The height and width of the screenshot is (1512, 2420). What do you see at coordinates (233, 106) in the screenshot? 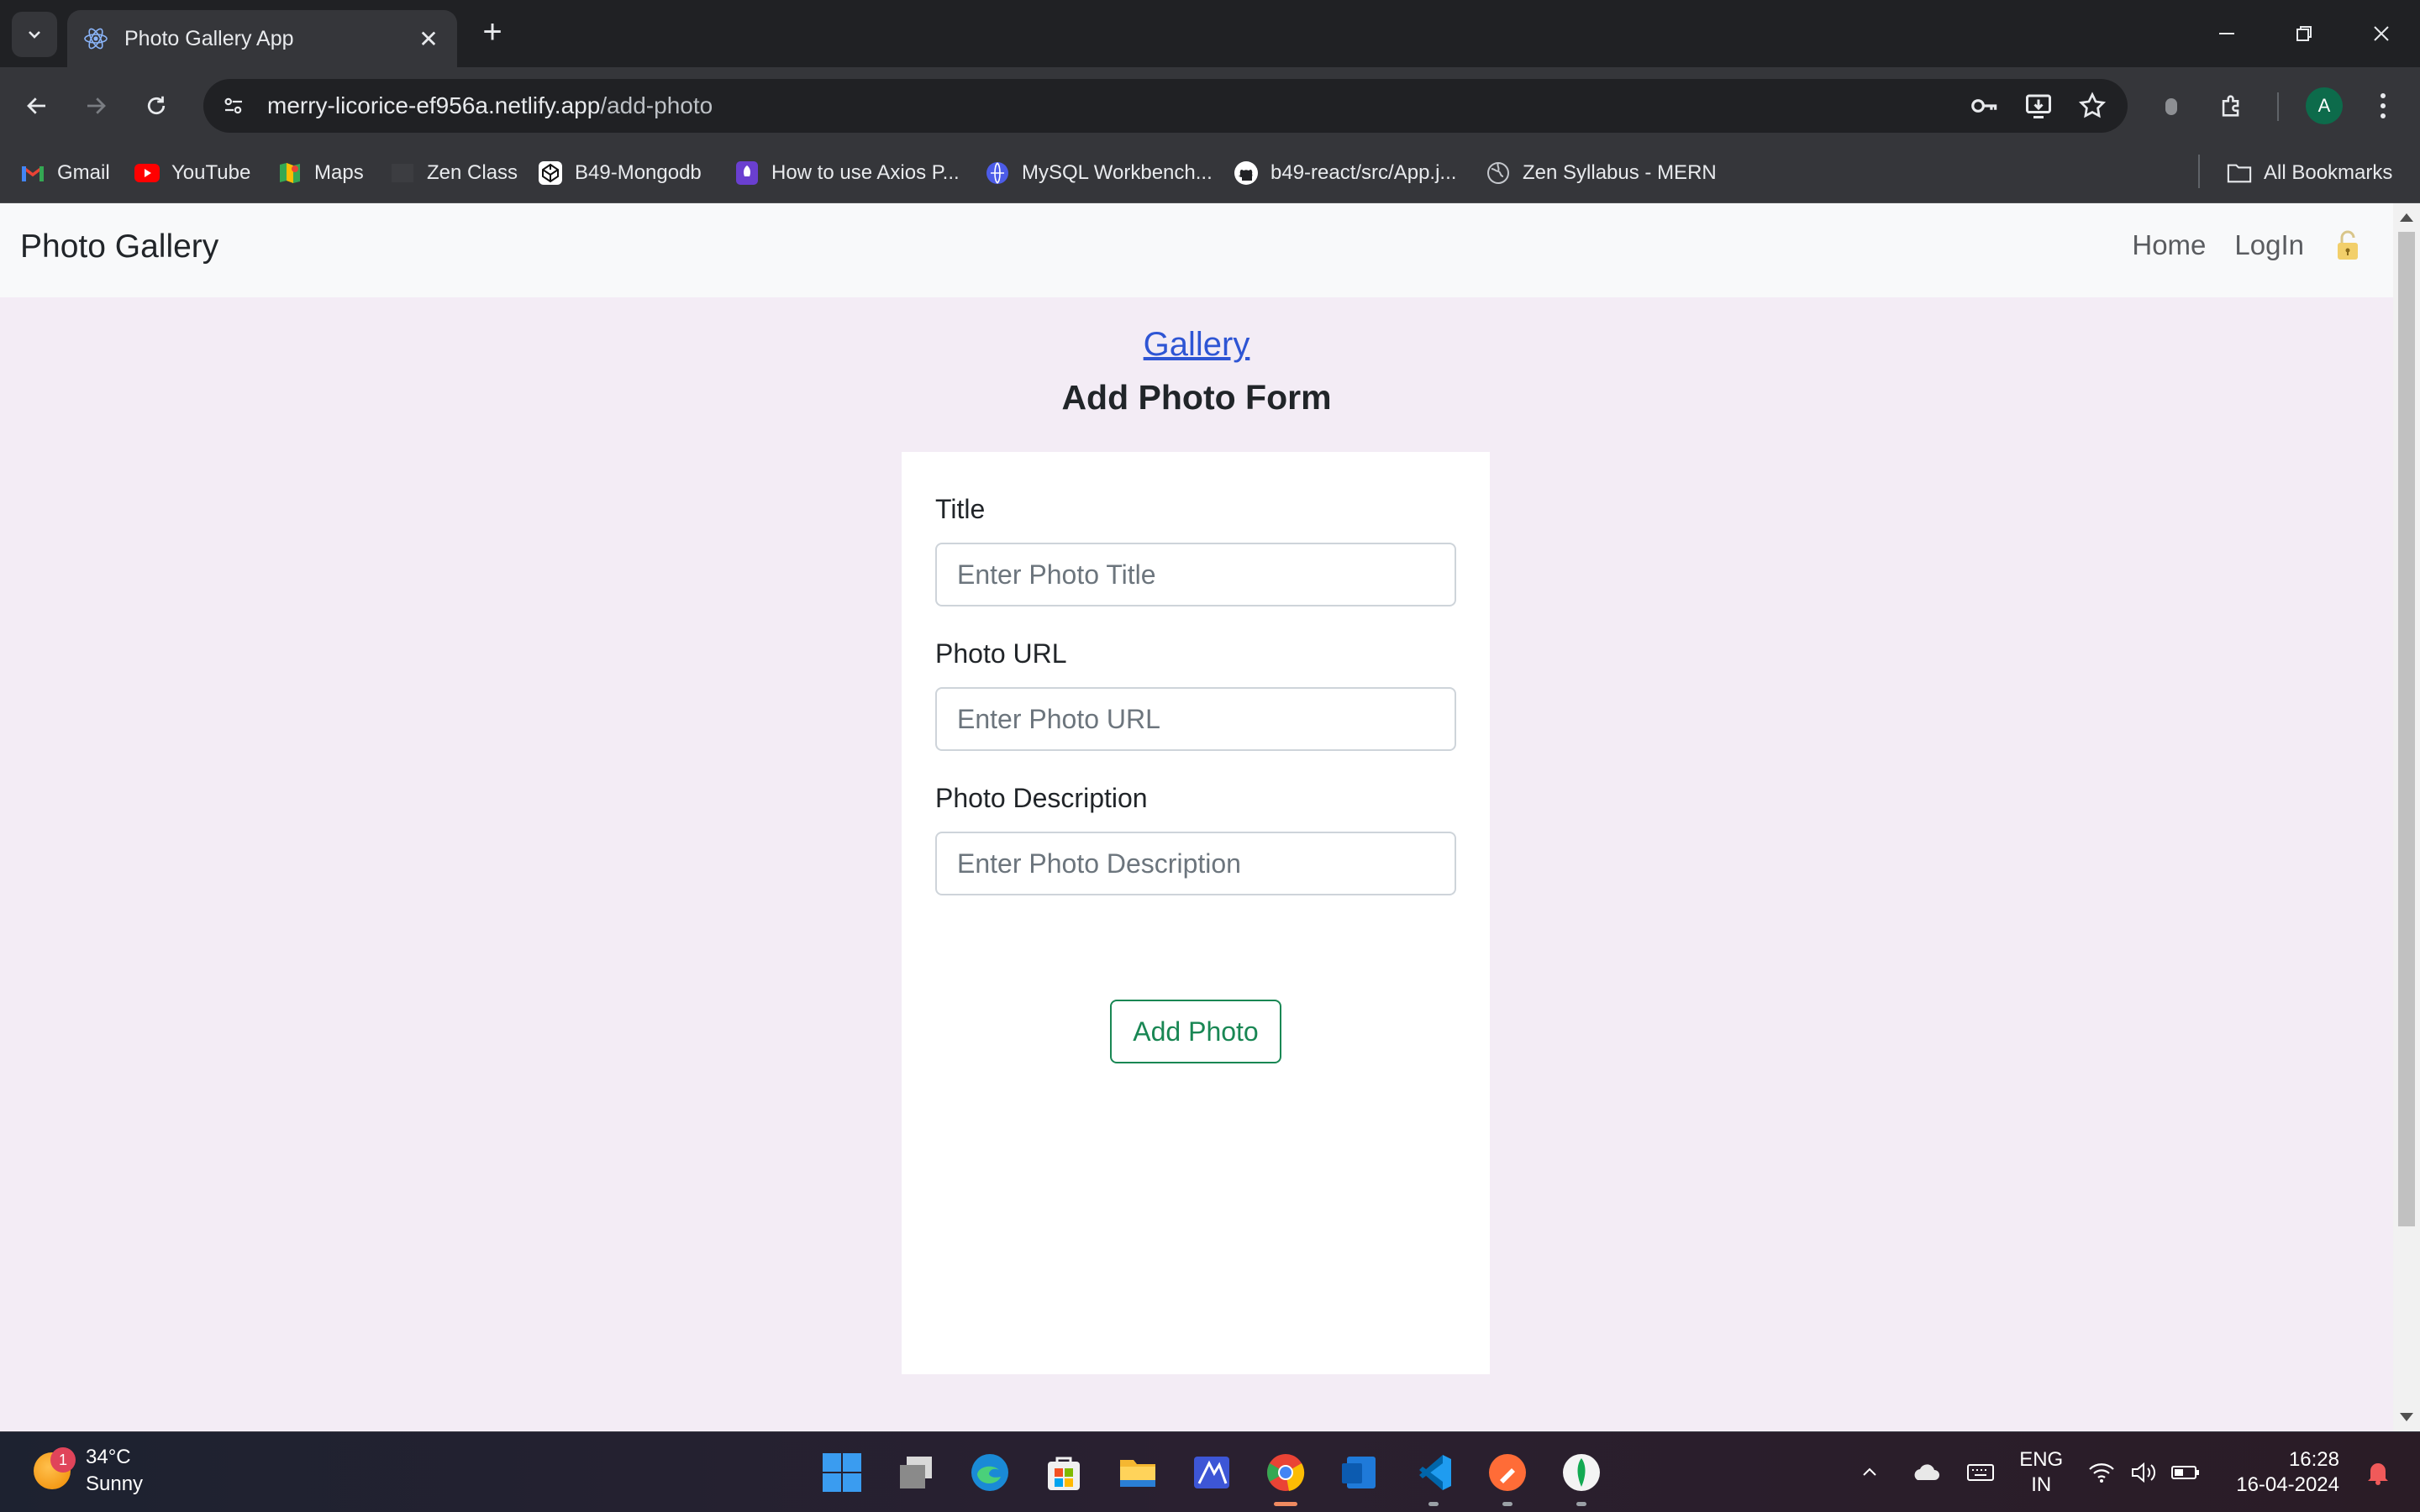
I see `site-info-icon` at bounding box center [233, 106].